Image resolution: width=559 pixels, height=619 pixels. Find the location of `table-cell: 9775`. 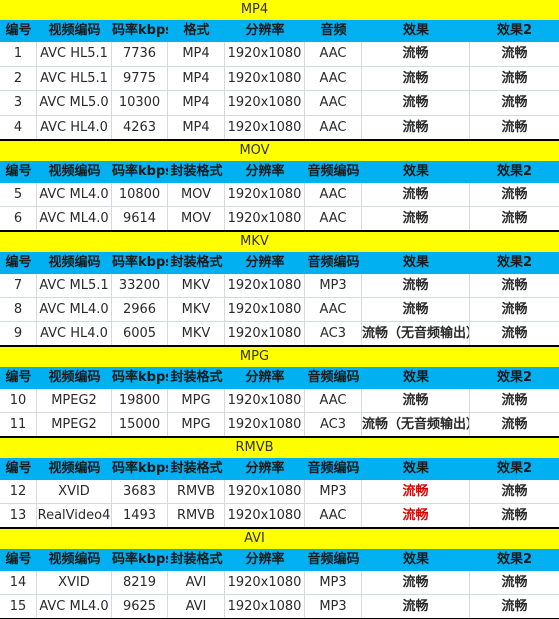

table-cell: 9775 is located at coordinates (140, 78).